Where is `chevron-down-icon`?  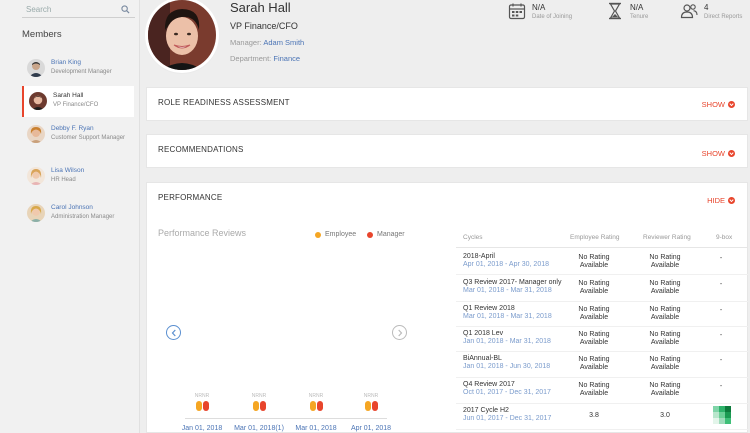 chevron-down-icon is located at coordinates (731, 153).